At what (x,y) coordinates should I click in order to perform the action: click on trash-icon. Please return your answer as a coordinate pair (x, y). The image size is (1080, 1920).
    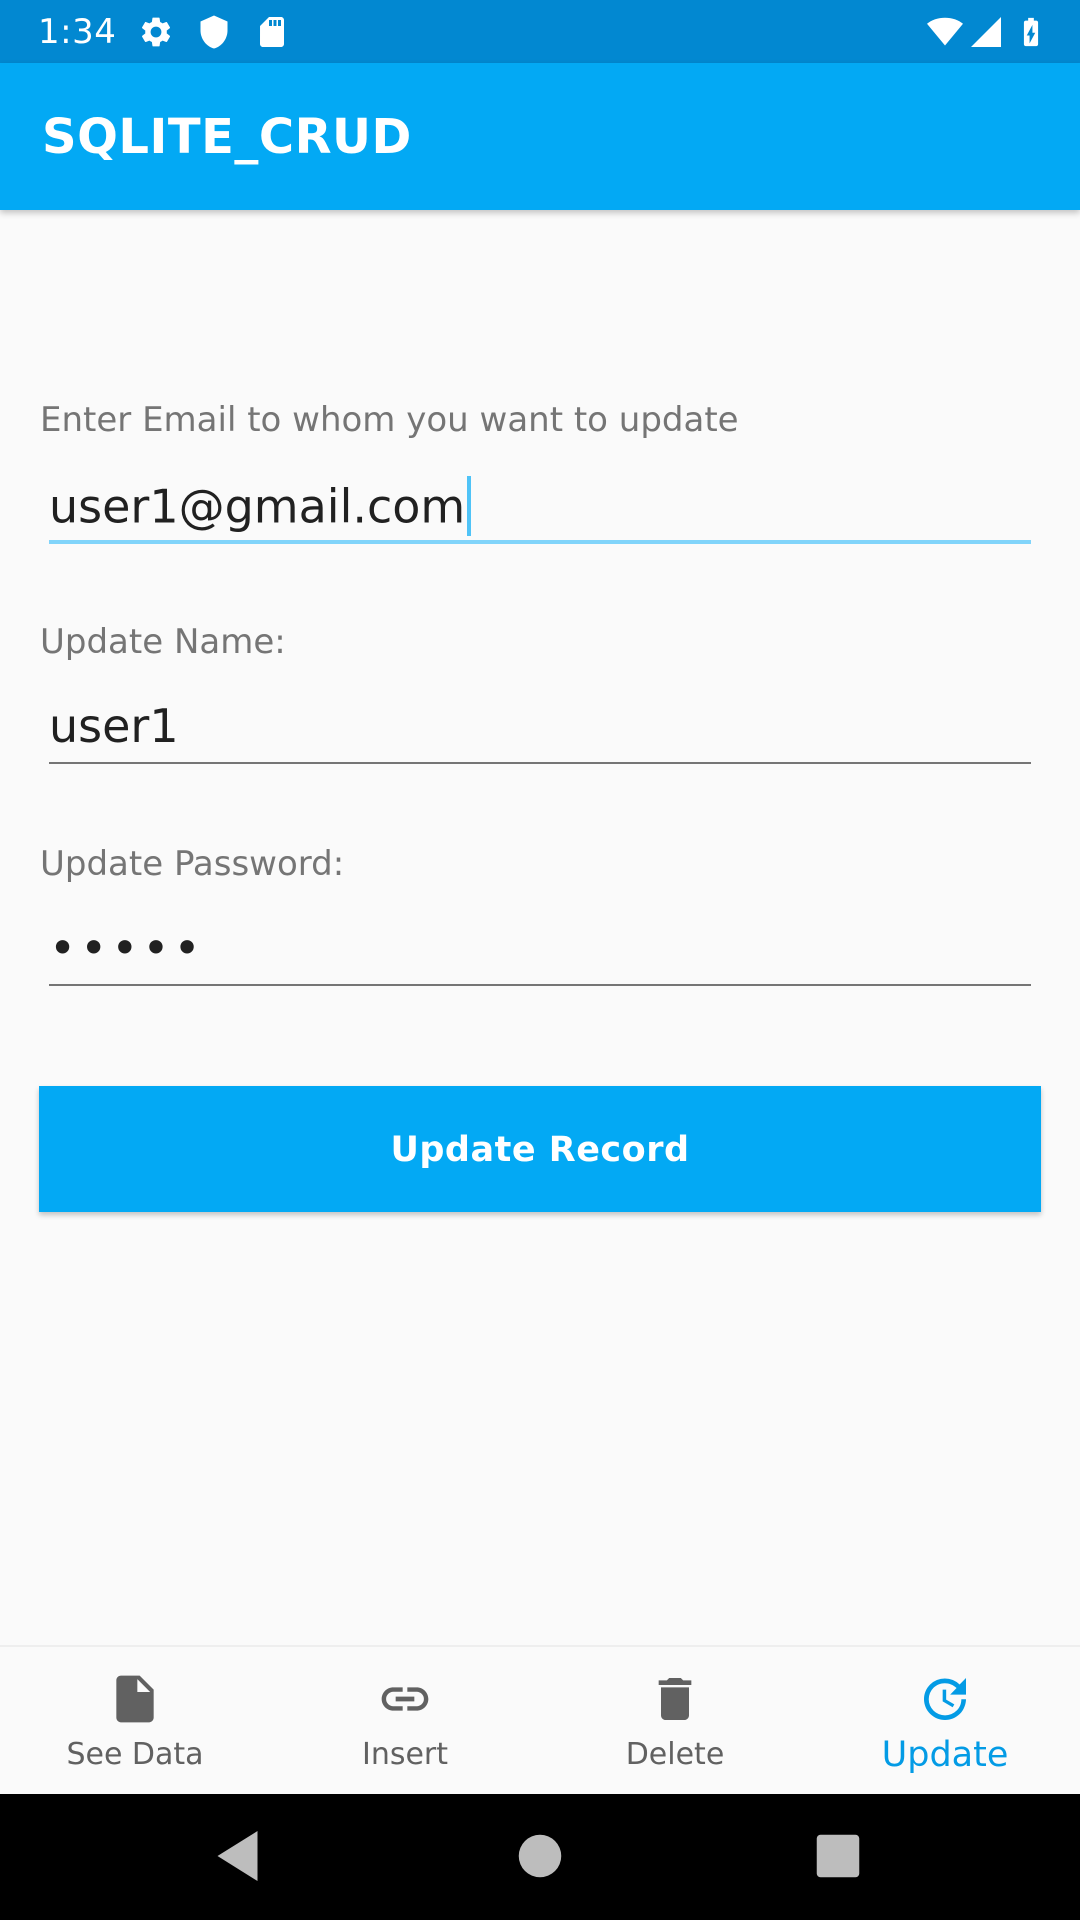
    Looking at the image, I should click on (675, 1699).